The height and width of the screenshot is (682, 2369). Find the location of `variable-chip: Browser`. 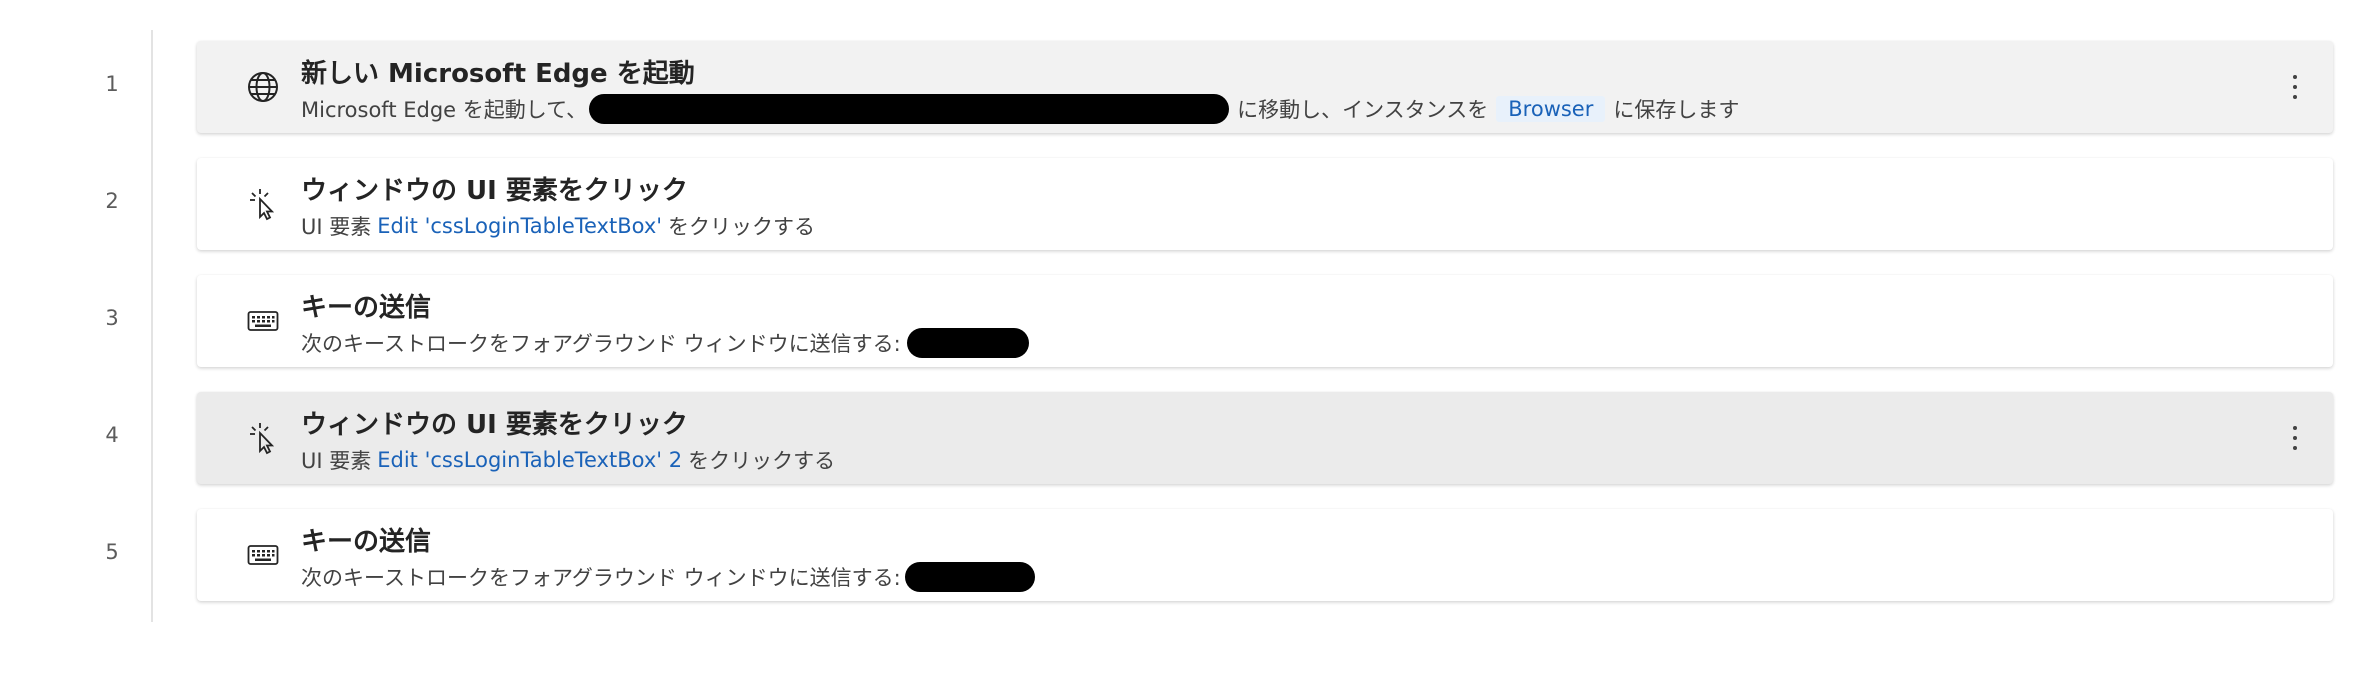

variable-chip: Browser is located at coordinates (1551, 109).